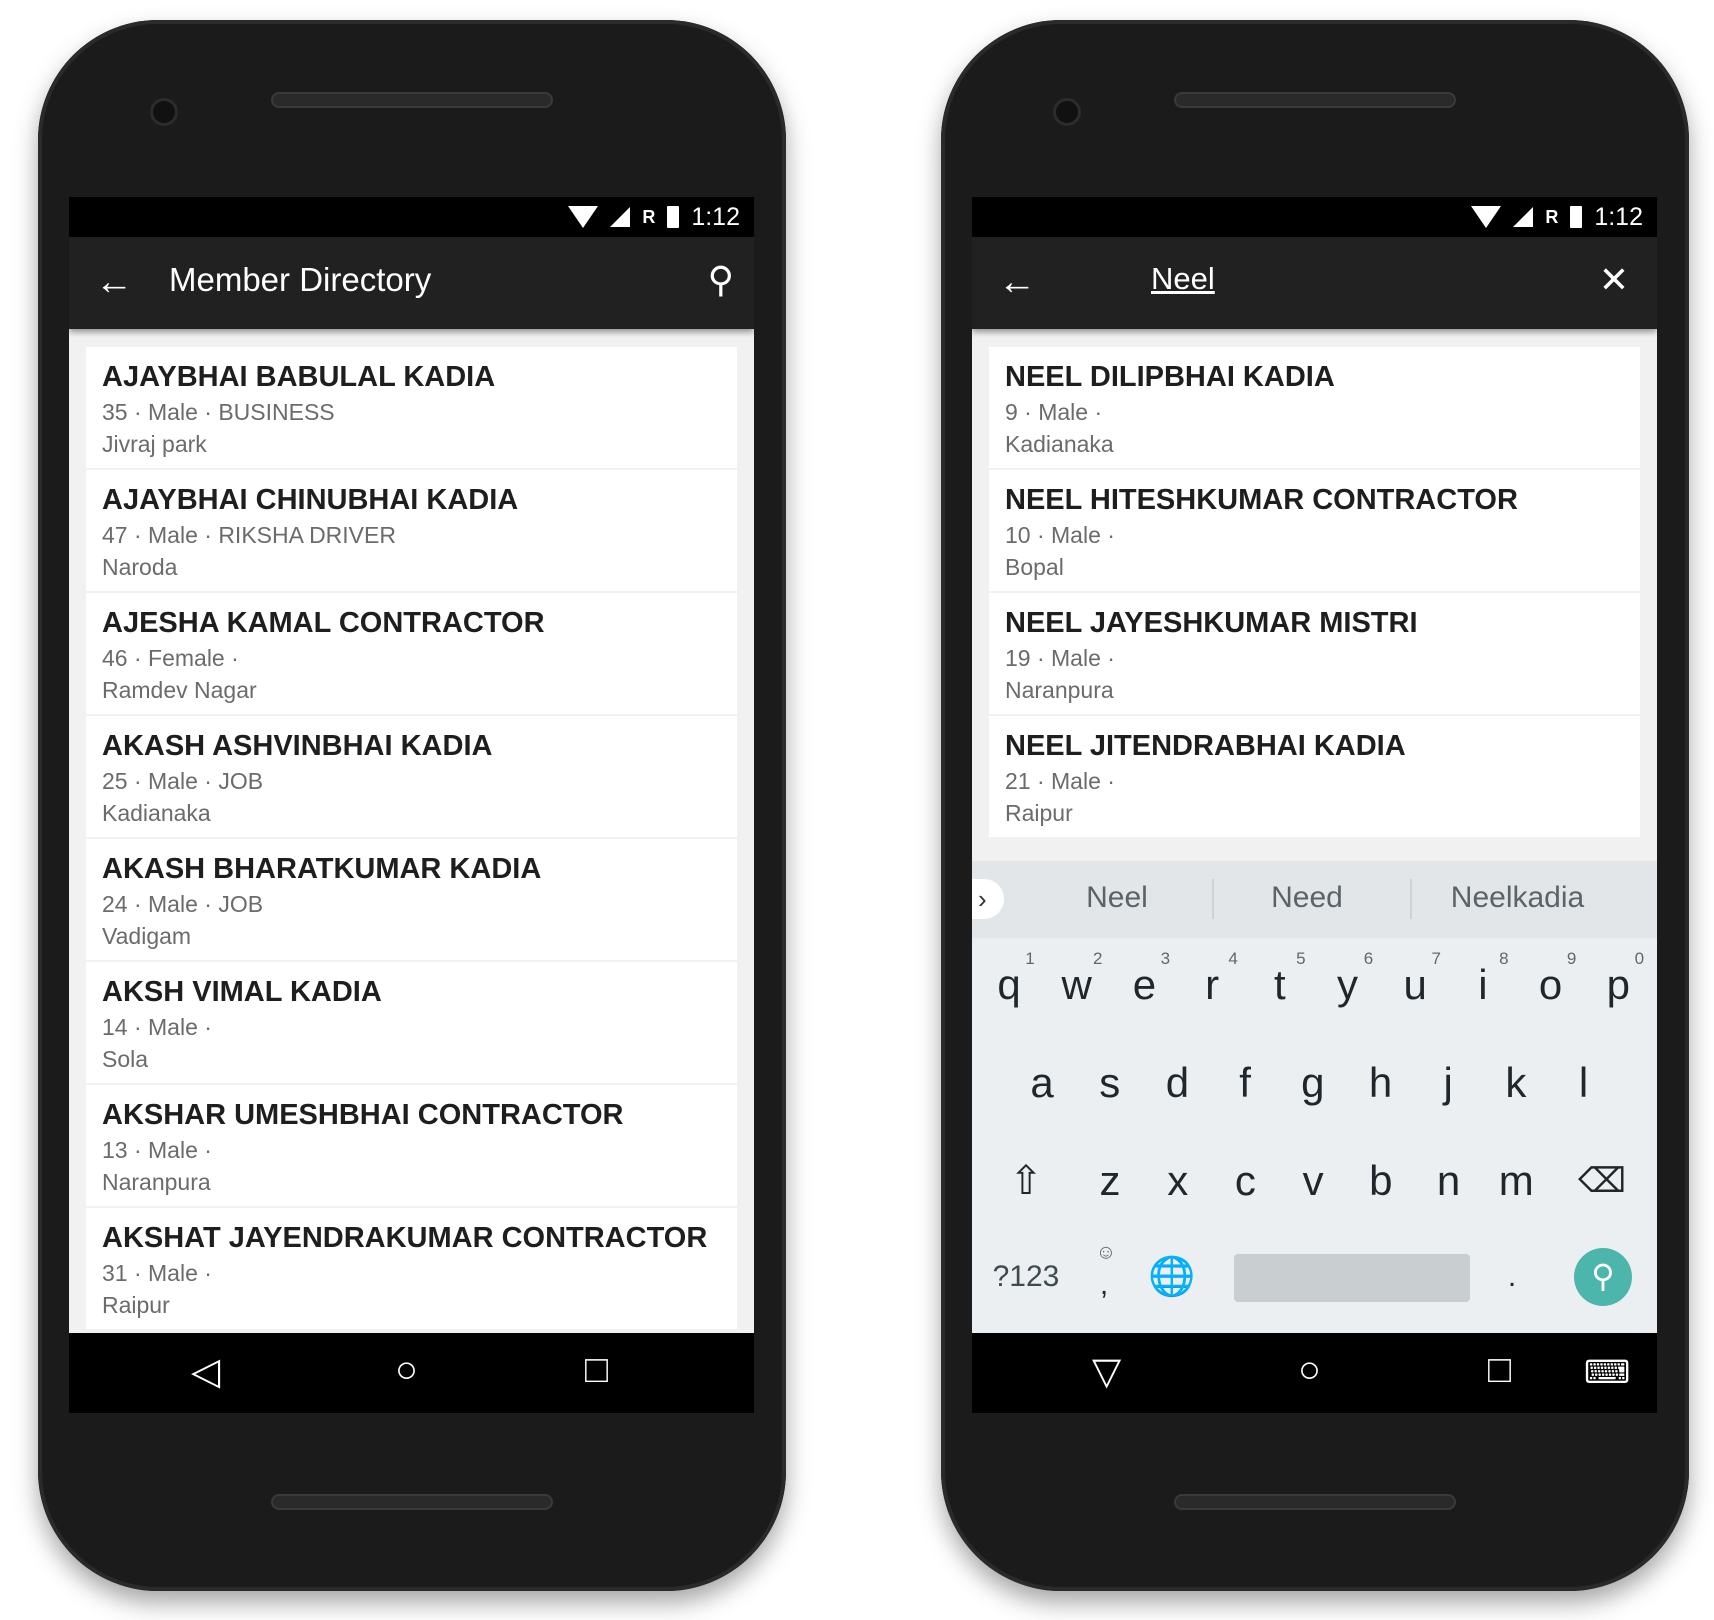  Describe the element at coordinates (1233, 958) in the screenshot. I see `key-number-hint: 4` at that location.